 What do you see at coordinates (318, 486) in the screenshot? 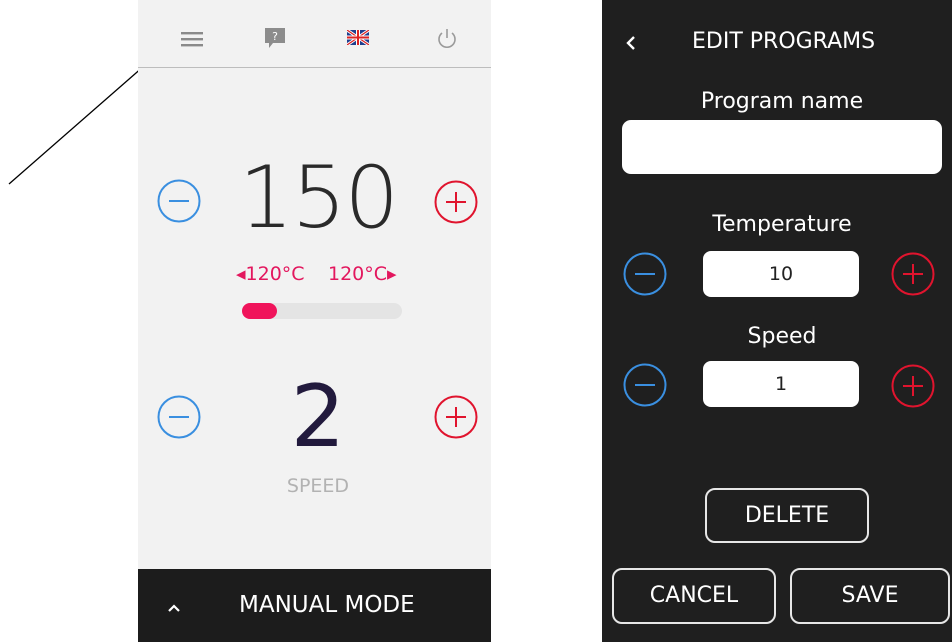
I see `speed-label: SPEED` at bounding box center [318, 486].